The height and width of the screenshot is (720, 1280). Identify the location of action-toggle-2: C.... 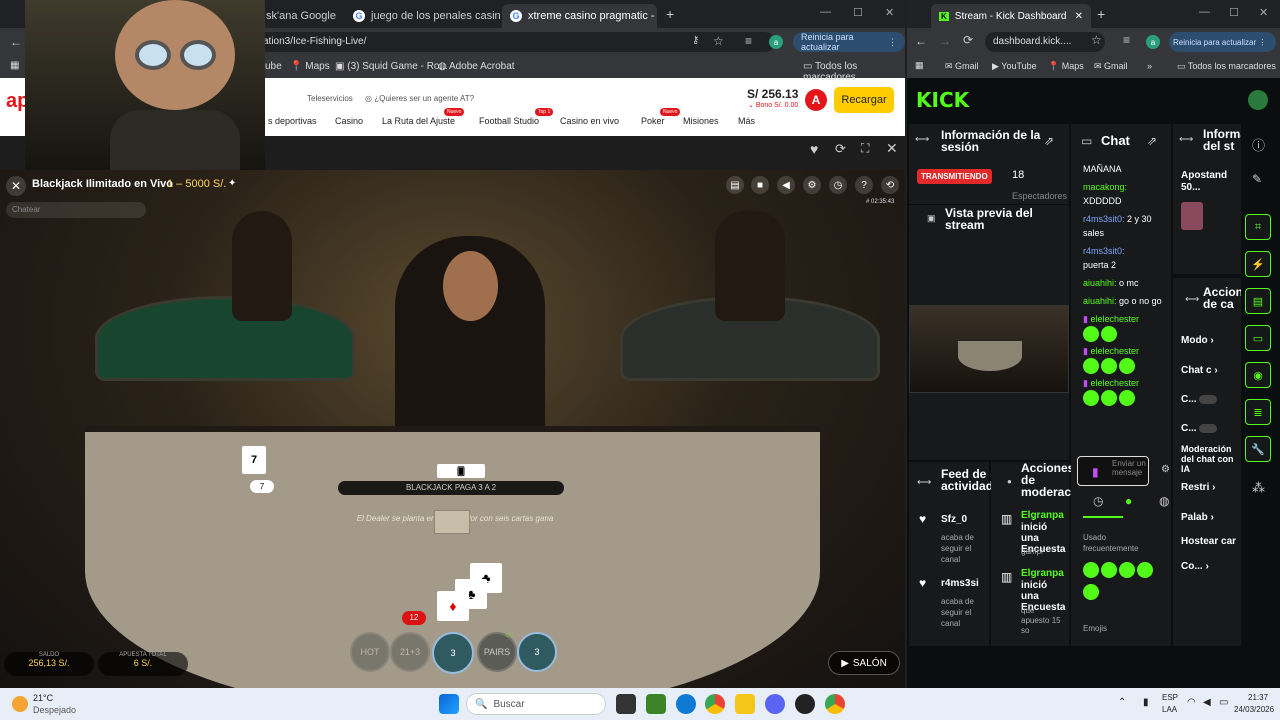
(1199, 428).